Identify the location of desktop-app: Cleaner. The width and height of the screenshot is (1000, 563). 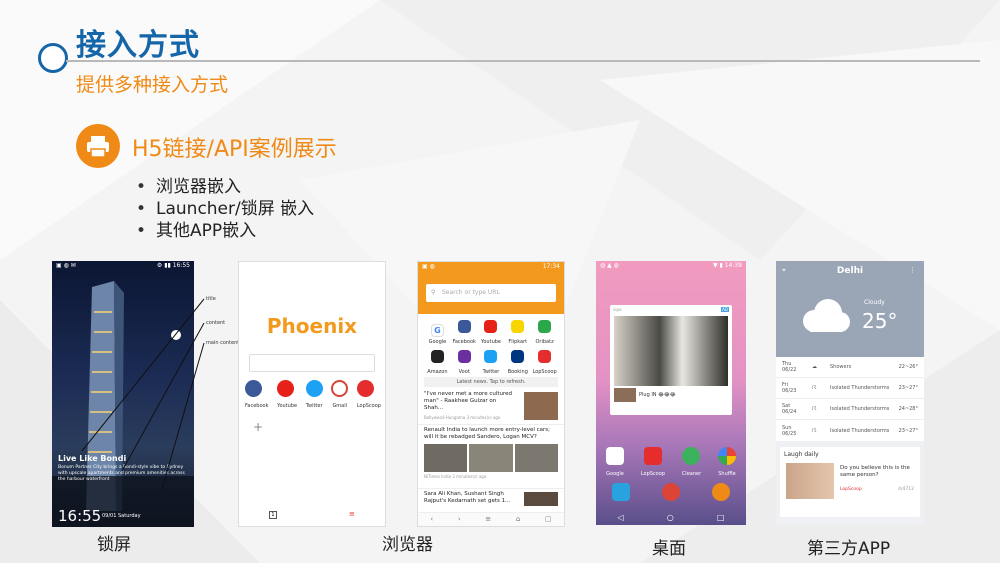
(691, 462).